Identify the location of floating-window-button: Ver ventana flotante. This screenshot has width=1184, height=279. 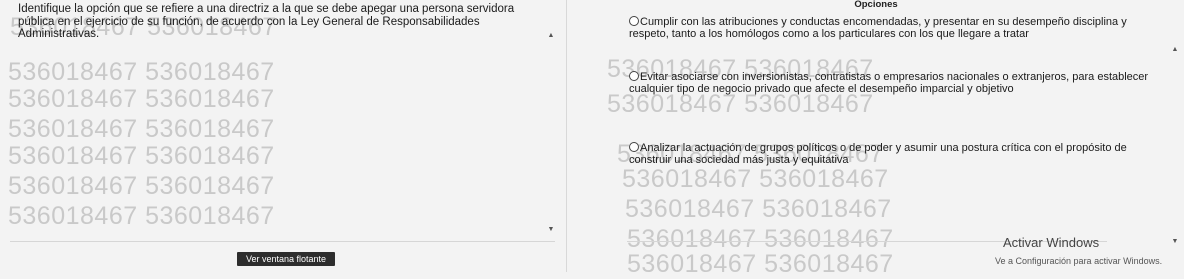
(286, 259).